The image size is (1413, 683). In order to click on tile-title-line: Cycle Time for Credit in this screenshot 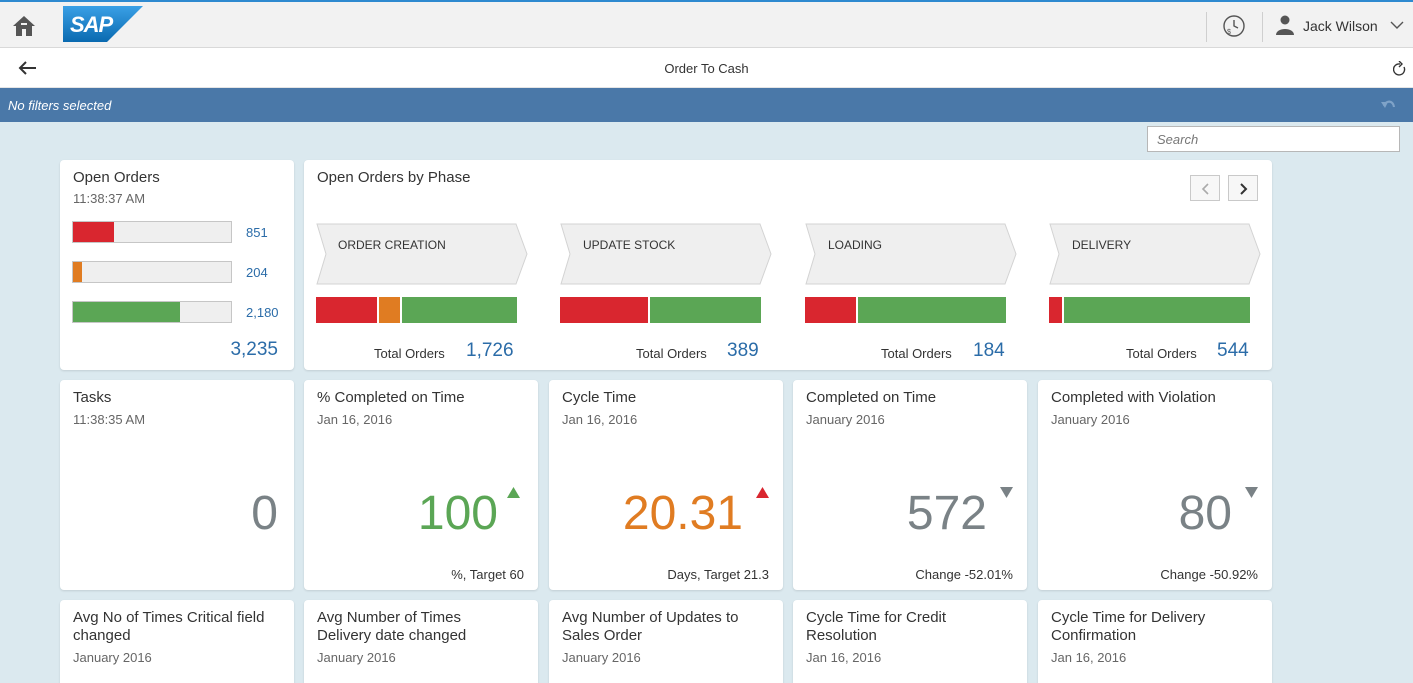, I will do `click(876, 617)`.